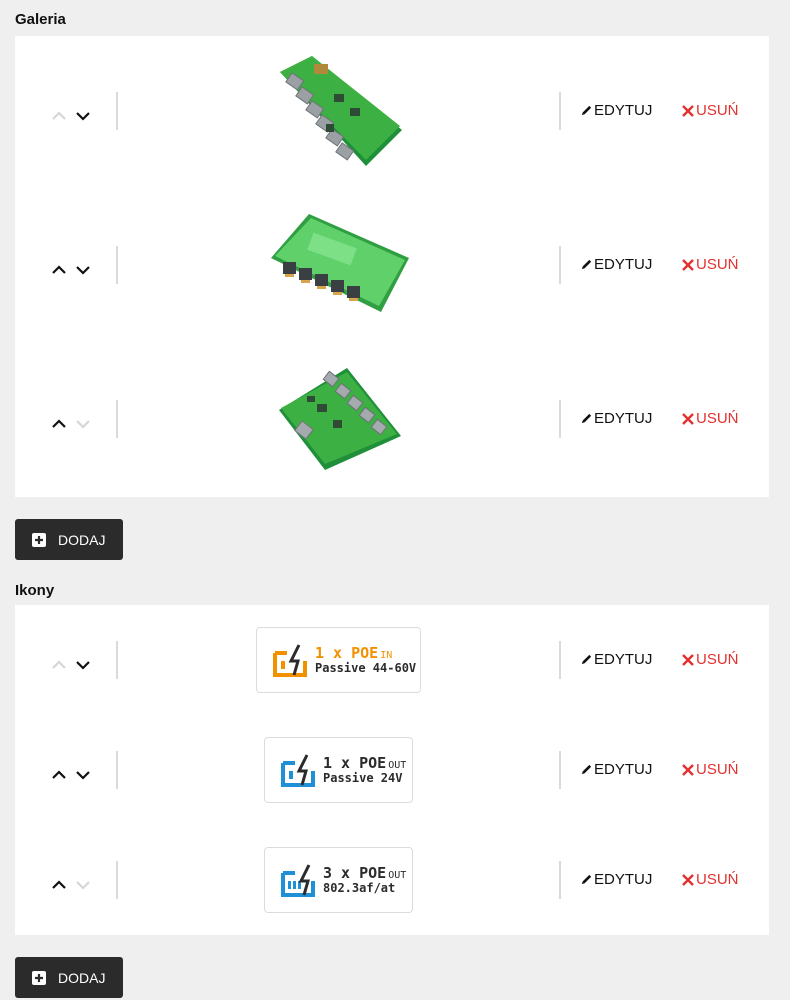 The image size is (790, 1000). What do you see at coordinates (363, 777) in the screenshot?
I see `icon-subtitle: Passive 24V` at bounding box center [363, 777].